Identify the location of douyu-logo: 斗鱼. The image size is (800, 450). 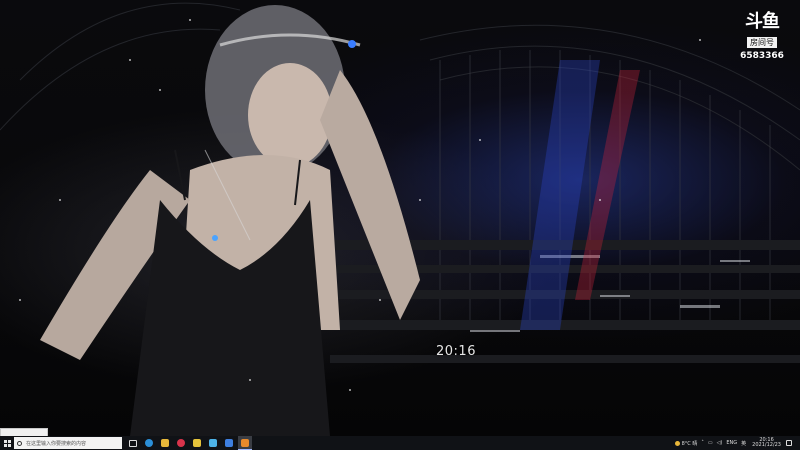
(762, 21).